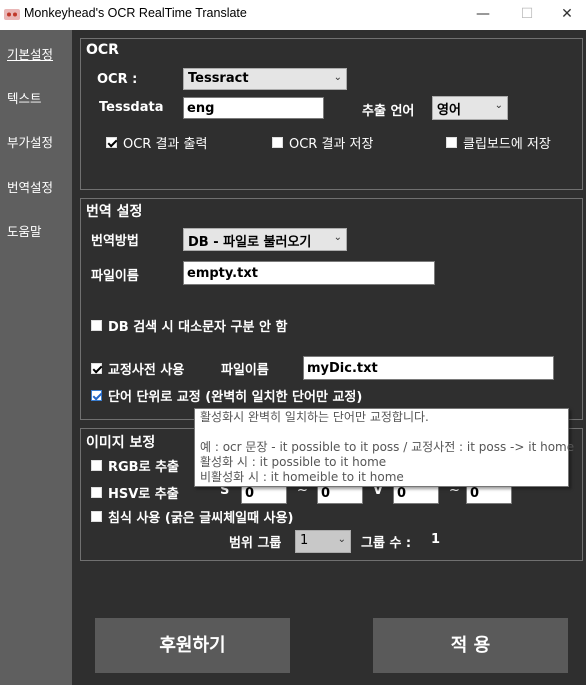 This screenshot has height=685, width=586. I want to click on case-insensitive-label: DB 검색 시 대소문자 구분 안 함, so click(198, 327).